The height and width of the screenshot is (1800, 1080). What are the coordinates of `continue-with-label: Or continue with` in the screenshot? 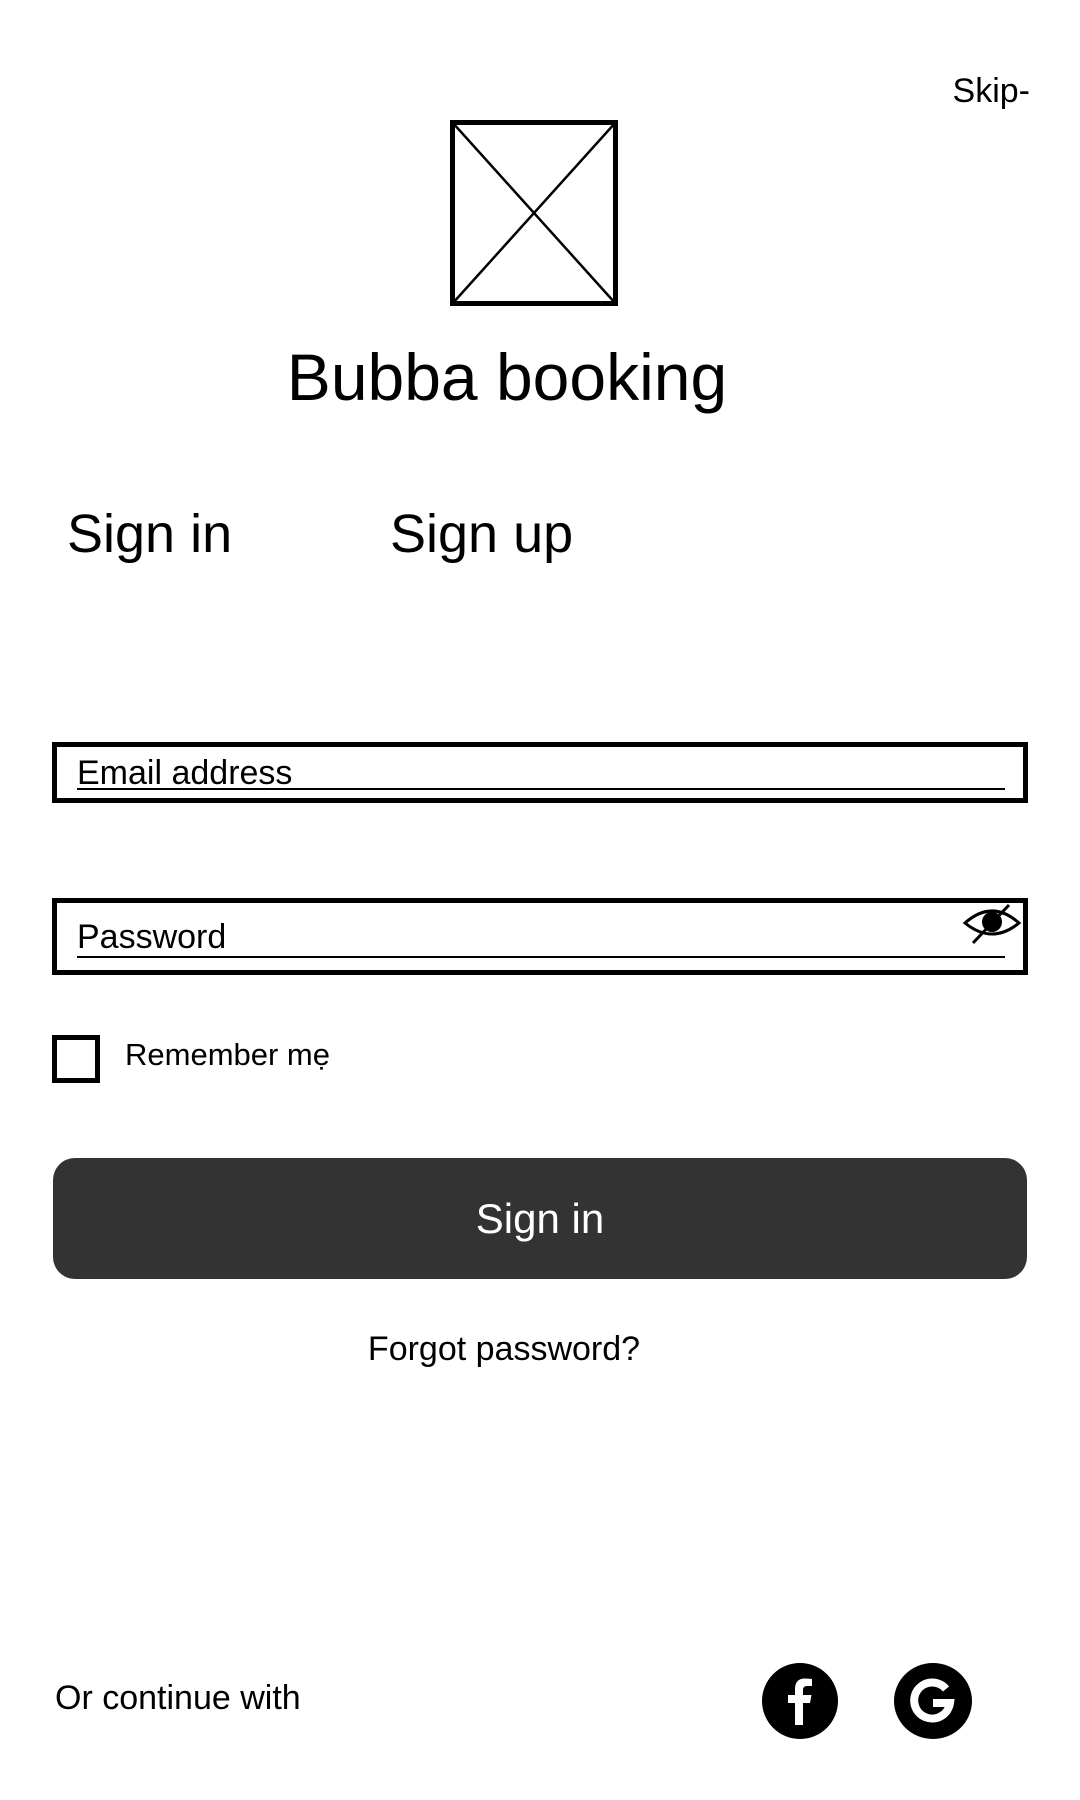 It's located at (178, 1698).